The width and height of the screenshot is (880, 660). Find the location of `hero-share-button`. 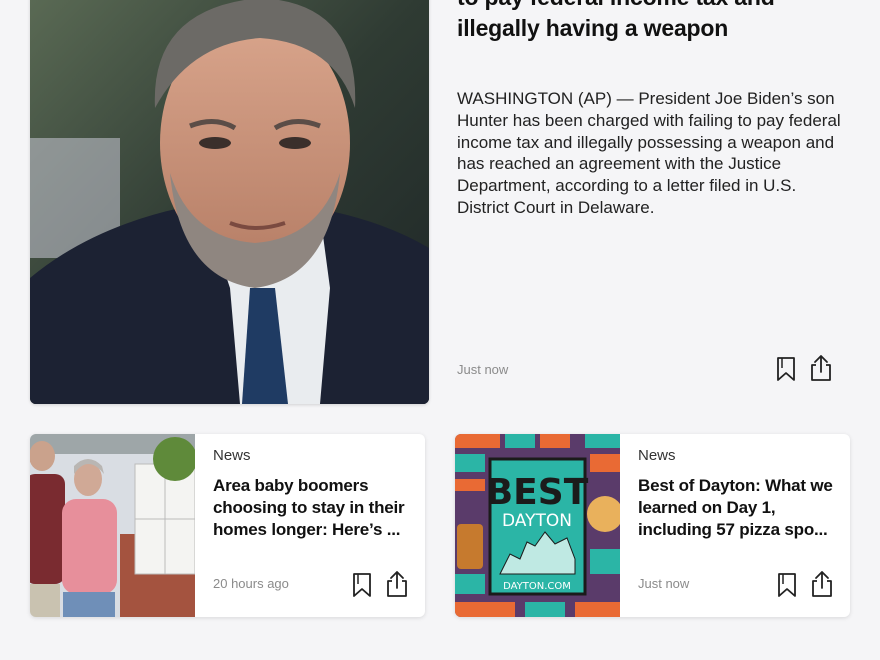

hero-share-button is located at coordinates (821, 368).